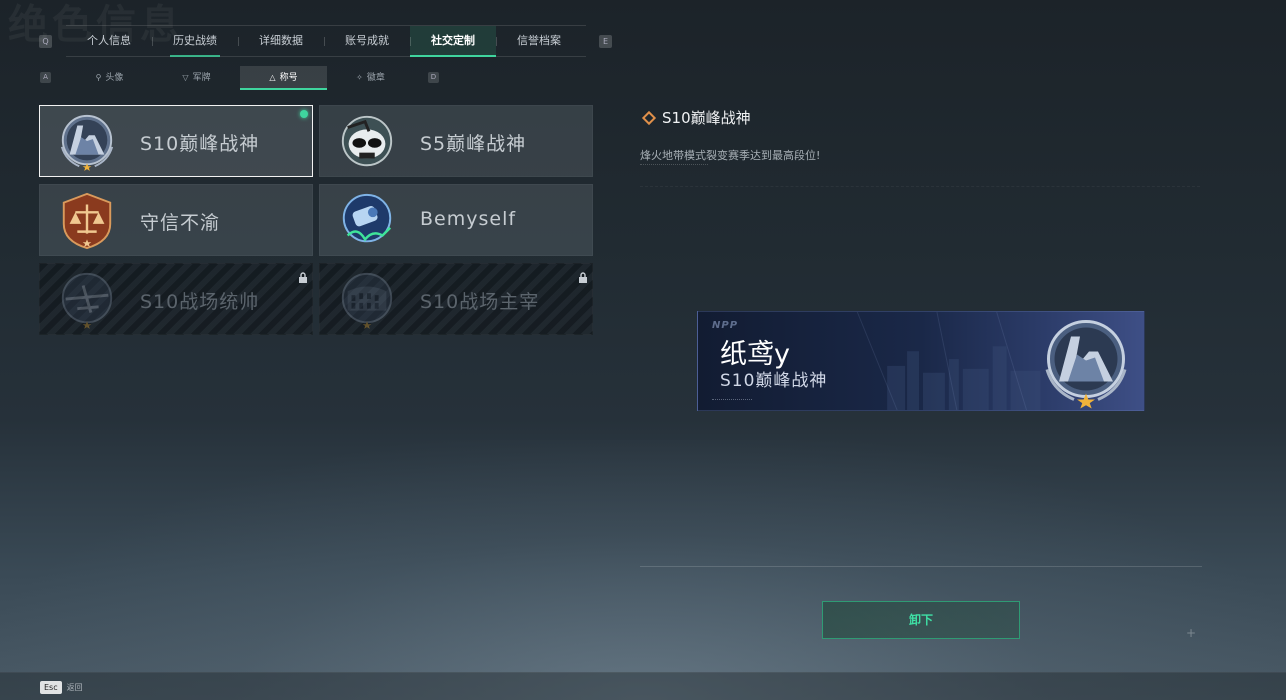 This screenshot has height=700, width=1286. What do you see at coordinates (45, 41) in the screenshot?
I see `prev-tab-key: Q` at bounding box center [45, 41].